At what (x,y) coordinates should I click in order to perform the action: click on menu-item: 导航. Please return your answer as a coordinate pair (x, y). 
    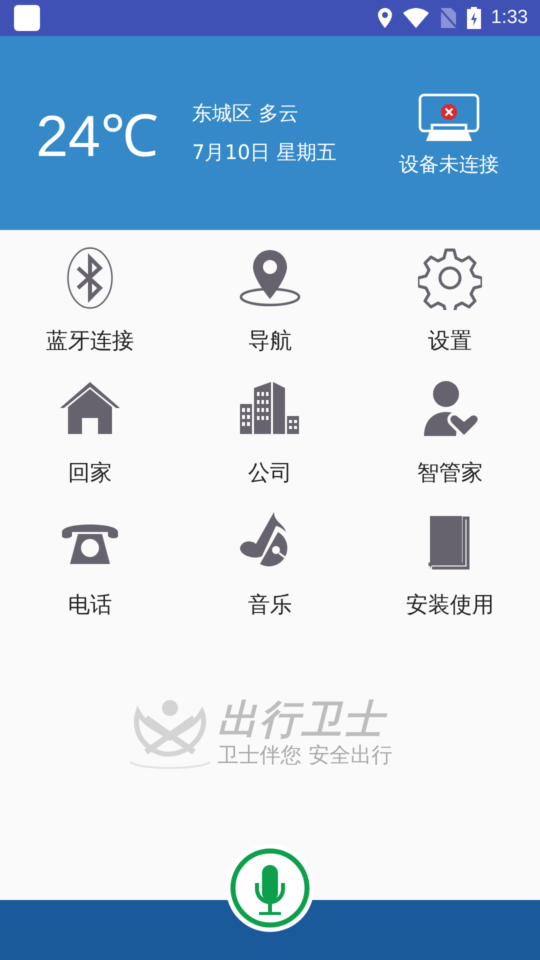
    Looking at the image, I should click on (270, 301).